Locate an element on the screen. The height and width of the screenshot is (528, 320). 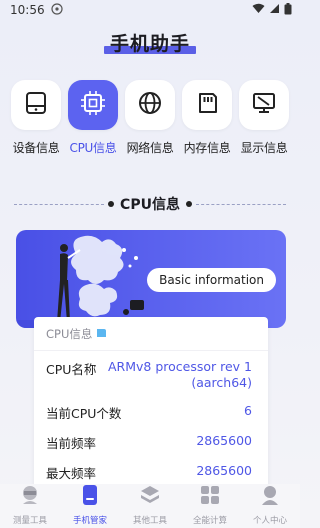
cpu-icon is located at coordinates (93, 105).